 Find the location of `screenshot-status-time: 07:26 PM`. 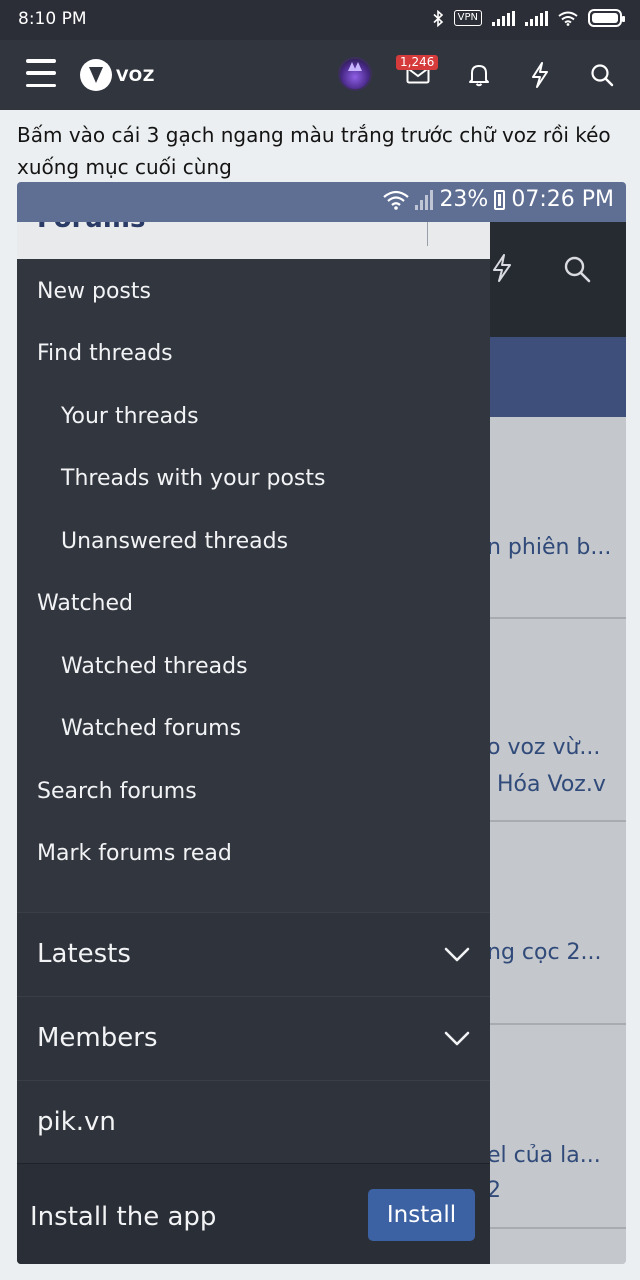

screenshot-status-time: 07:26 PM is located at coordinates (562, 199).